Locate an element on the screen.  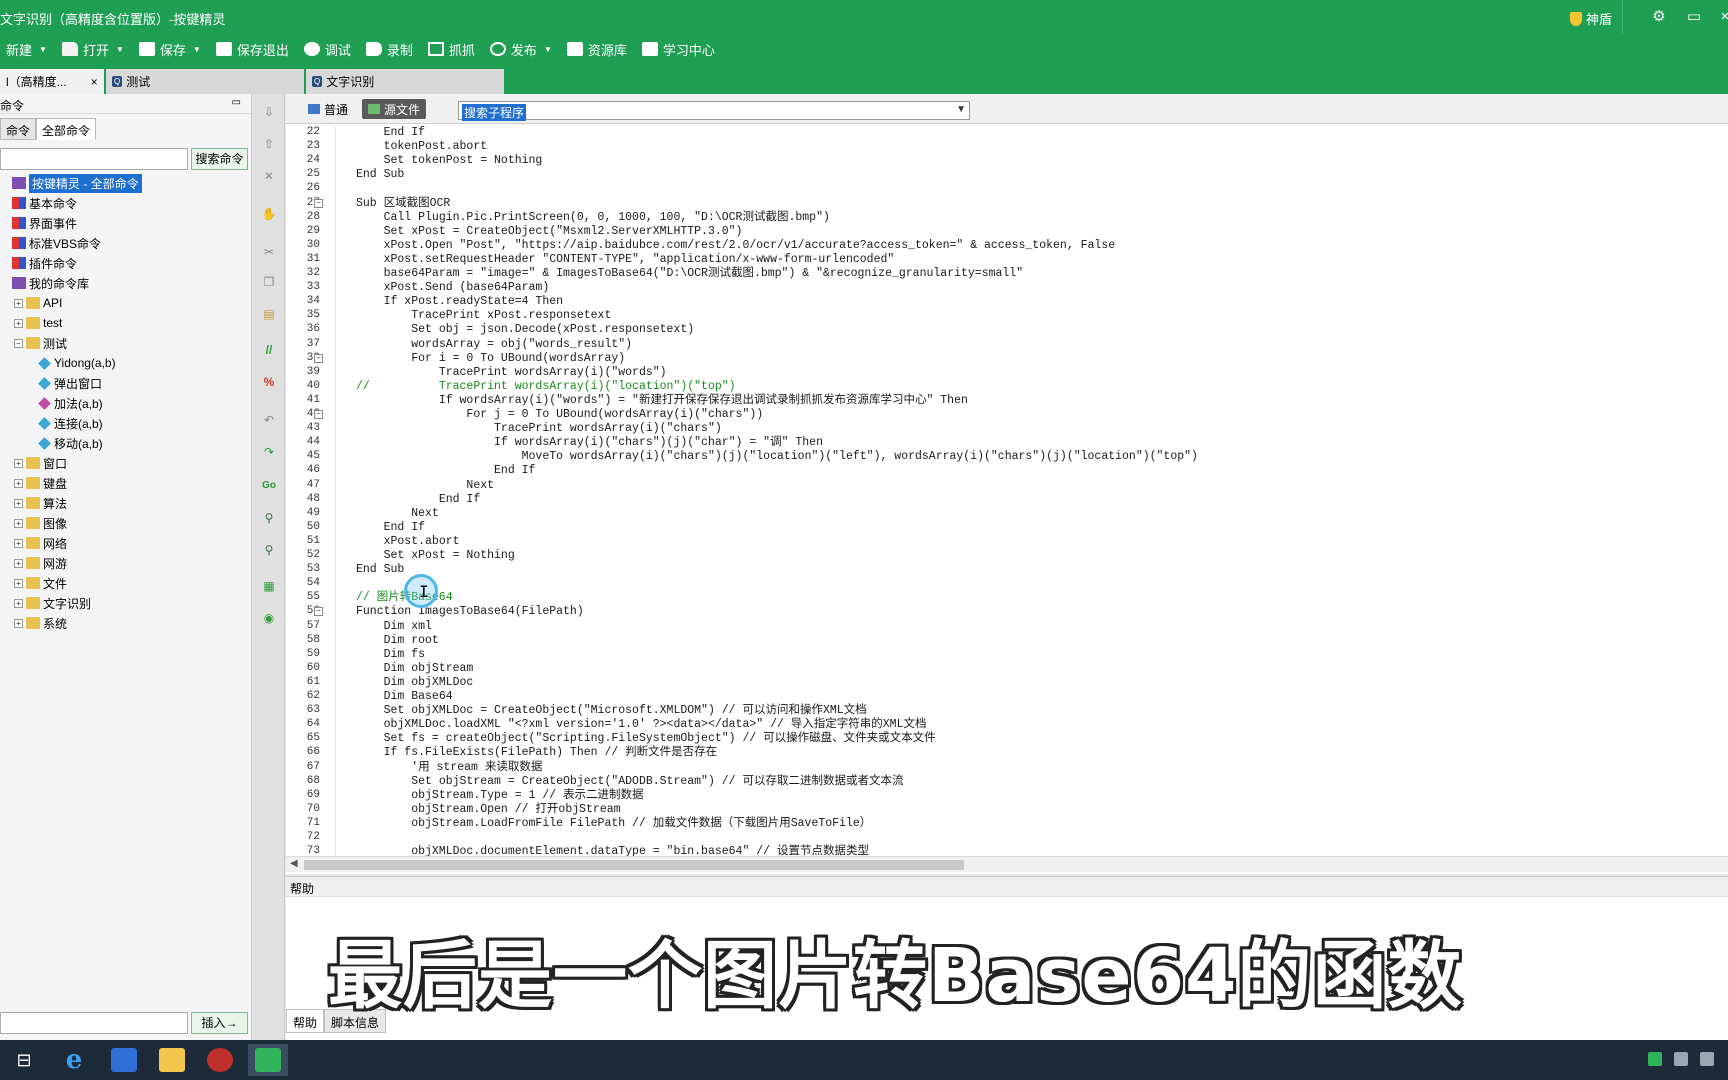
hand-icon: ✋ is located at coordinates (269, 214).